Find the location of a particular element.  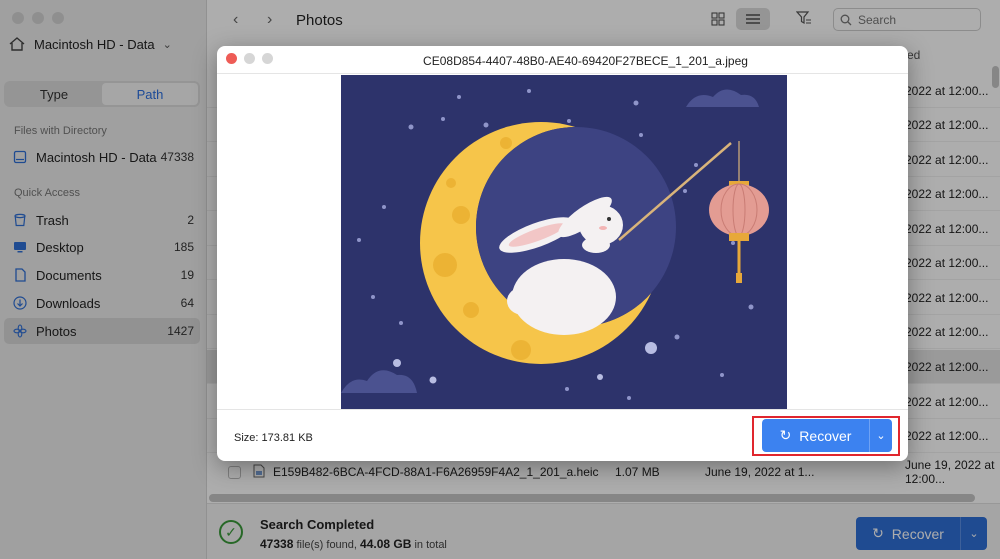

recover-label: Recover is located at coordinates (825, 435).